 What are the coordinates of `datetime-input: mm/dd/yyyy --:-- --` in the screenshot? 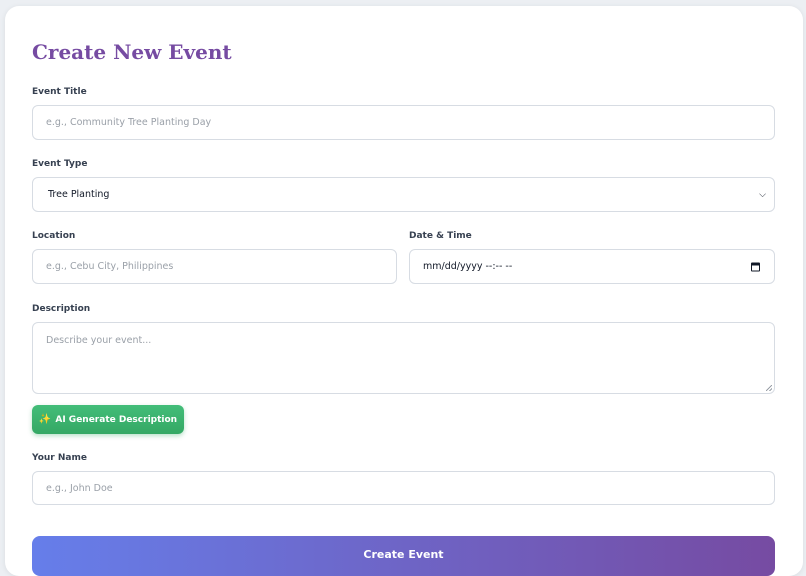 It's located at (592, 266).